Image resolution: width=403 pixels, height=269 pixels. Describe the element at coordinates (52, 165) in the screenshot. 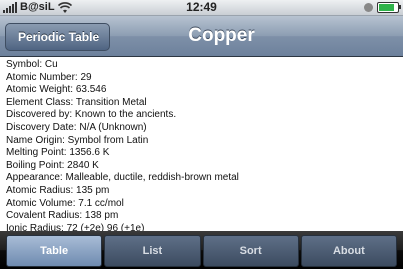

I see `detail-line: Boiling Point: 2840 K` at that location.